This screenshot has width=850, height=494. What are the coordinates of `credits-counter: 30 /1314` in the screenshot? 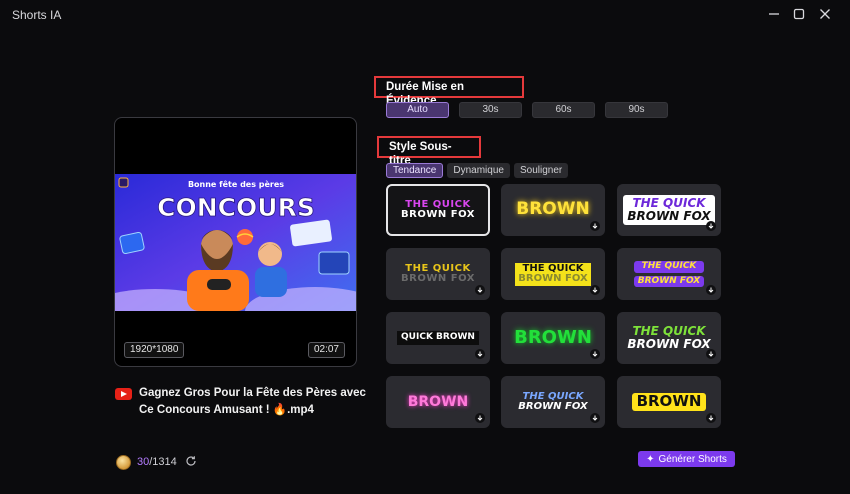 It's located at (156, 462).